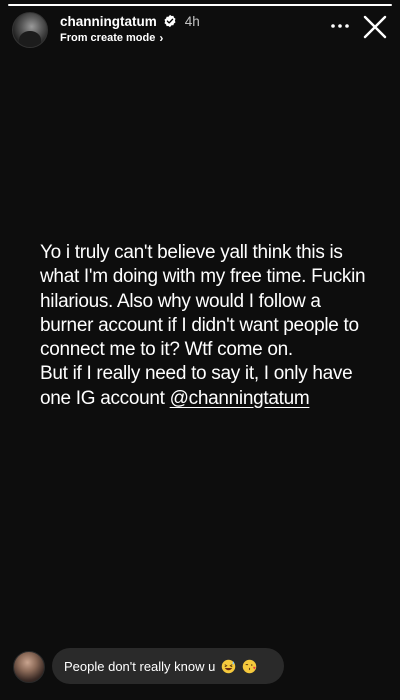  I want to click on story-time: 4h, so click(192, 21).